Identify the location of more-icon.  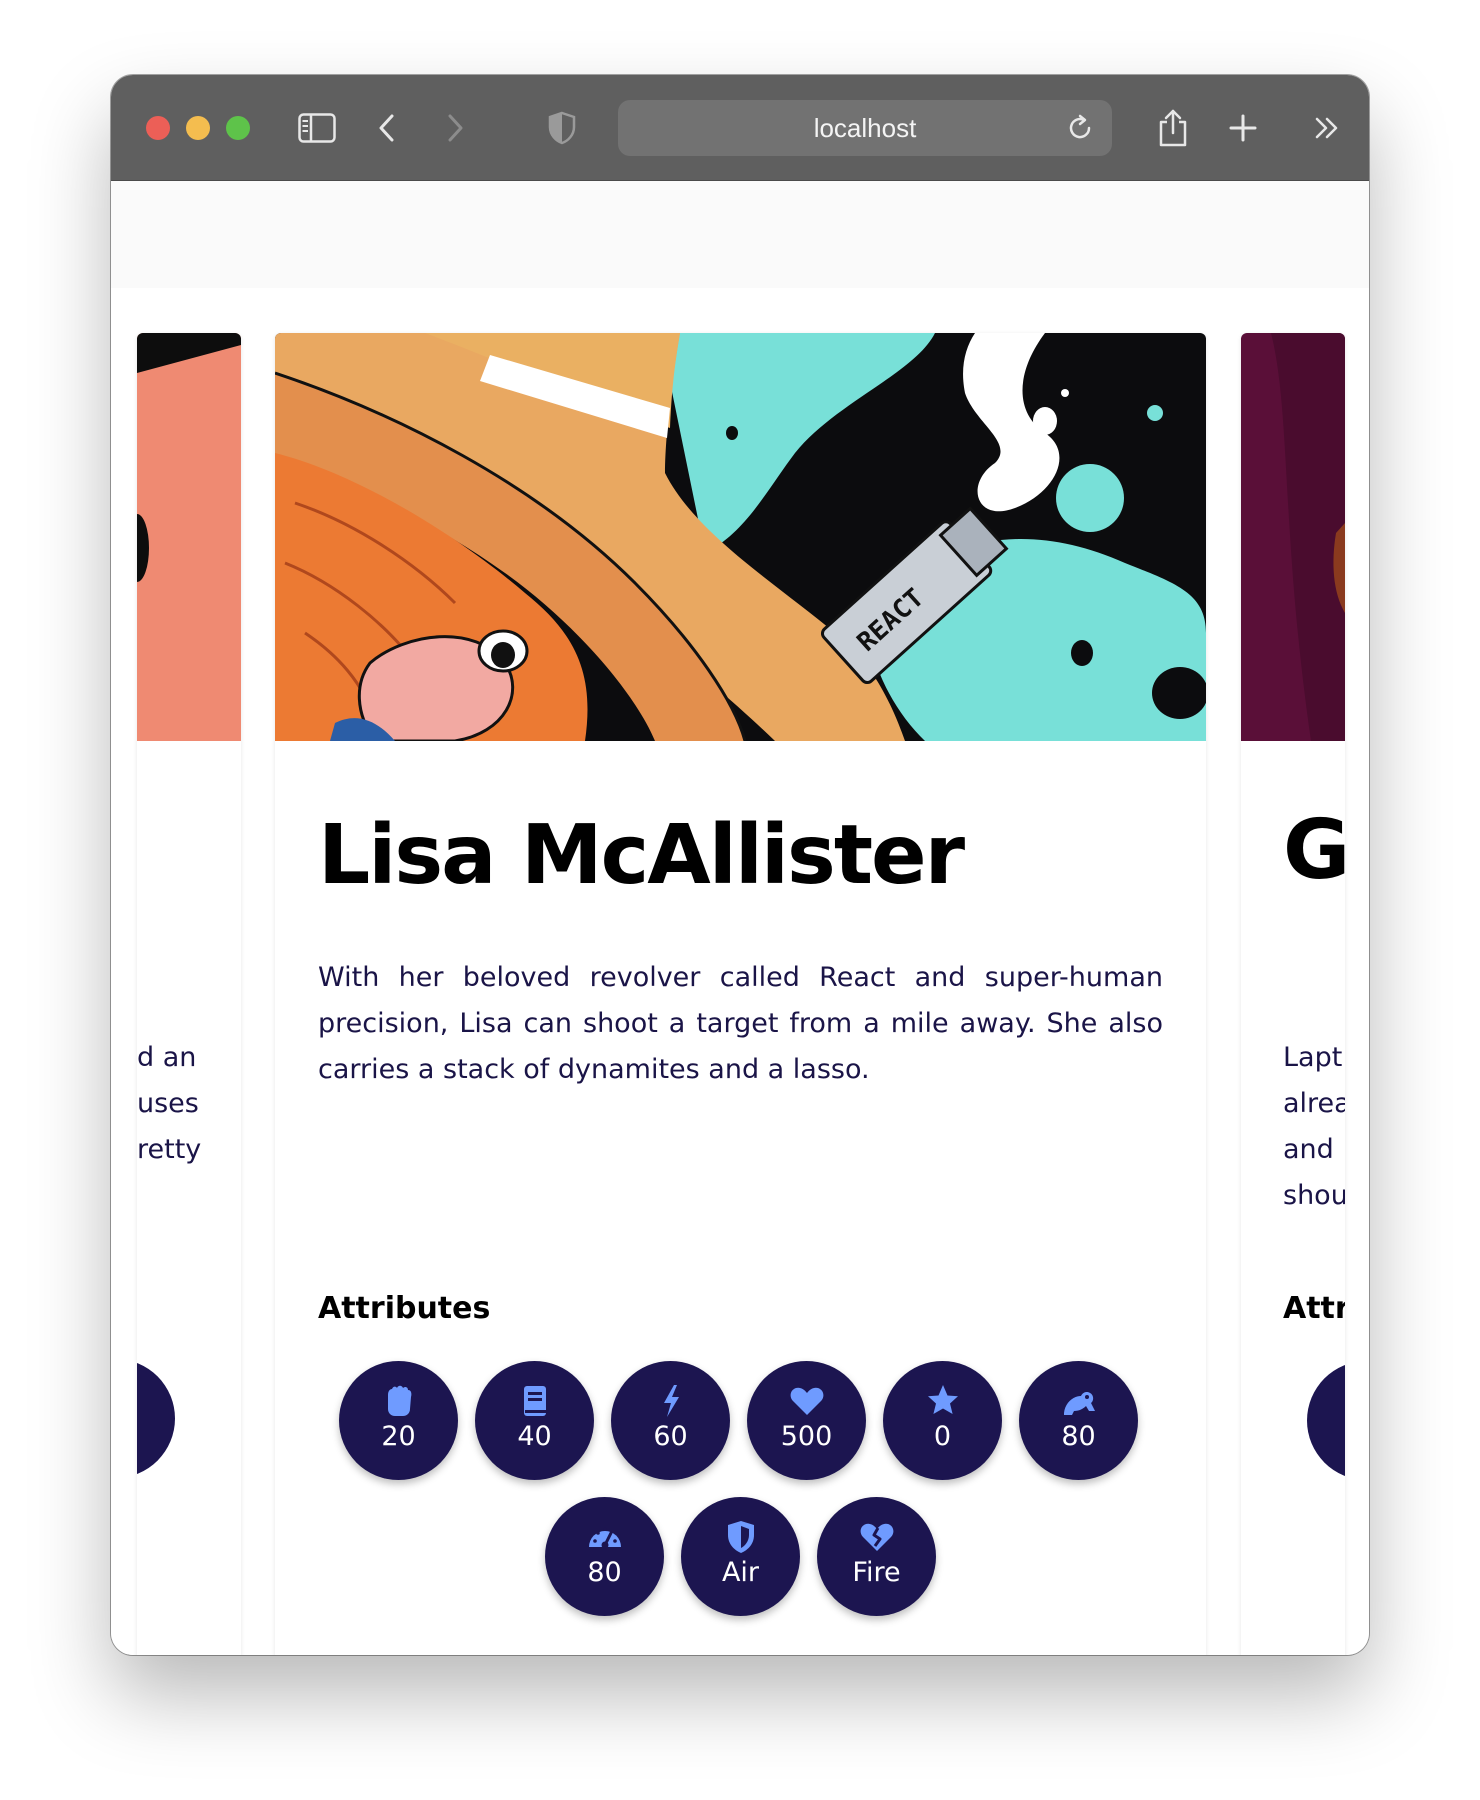
(1327, 128).